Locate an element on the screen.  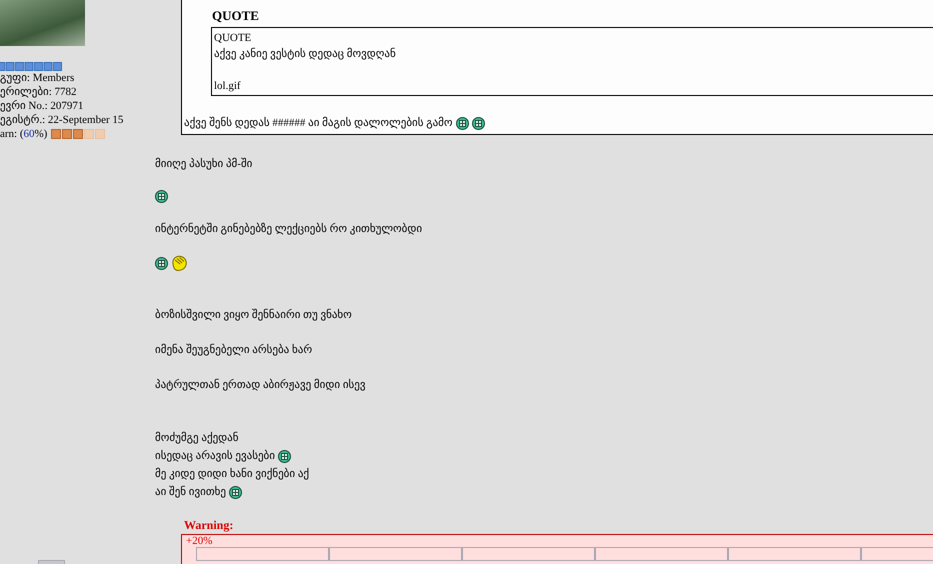
quote-header: QUOTE is located at coordinates (236, 16).